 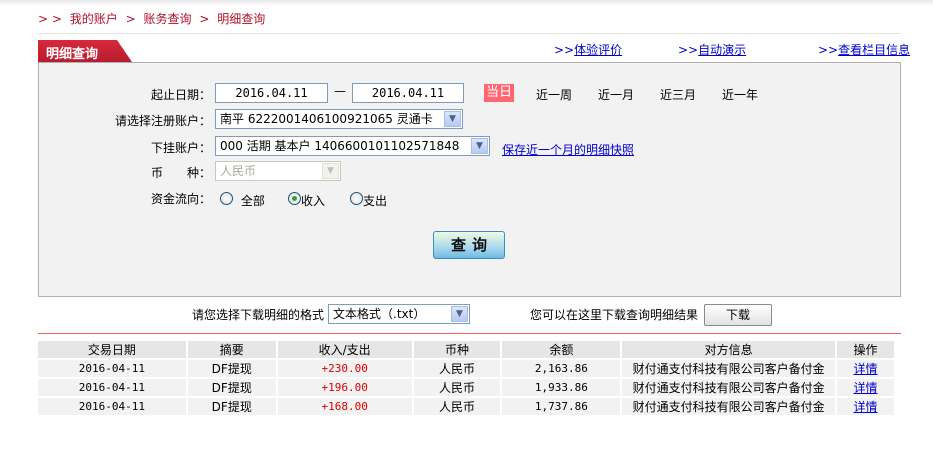 I want to click on start-date-input: 2016.04.11, so click(x=271, y=93).